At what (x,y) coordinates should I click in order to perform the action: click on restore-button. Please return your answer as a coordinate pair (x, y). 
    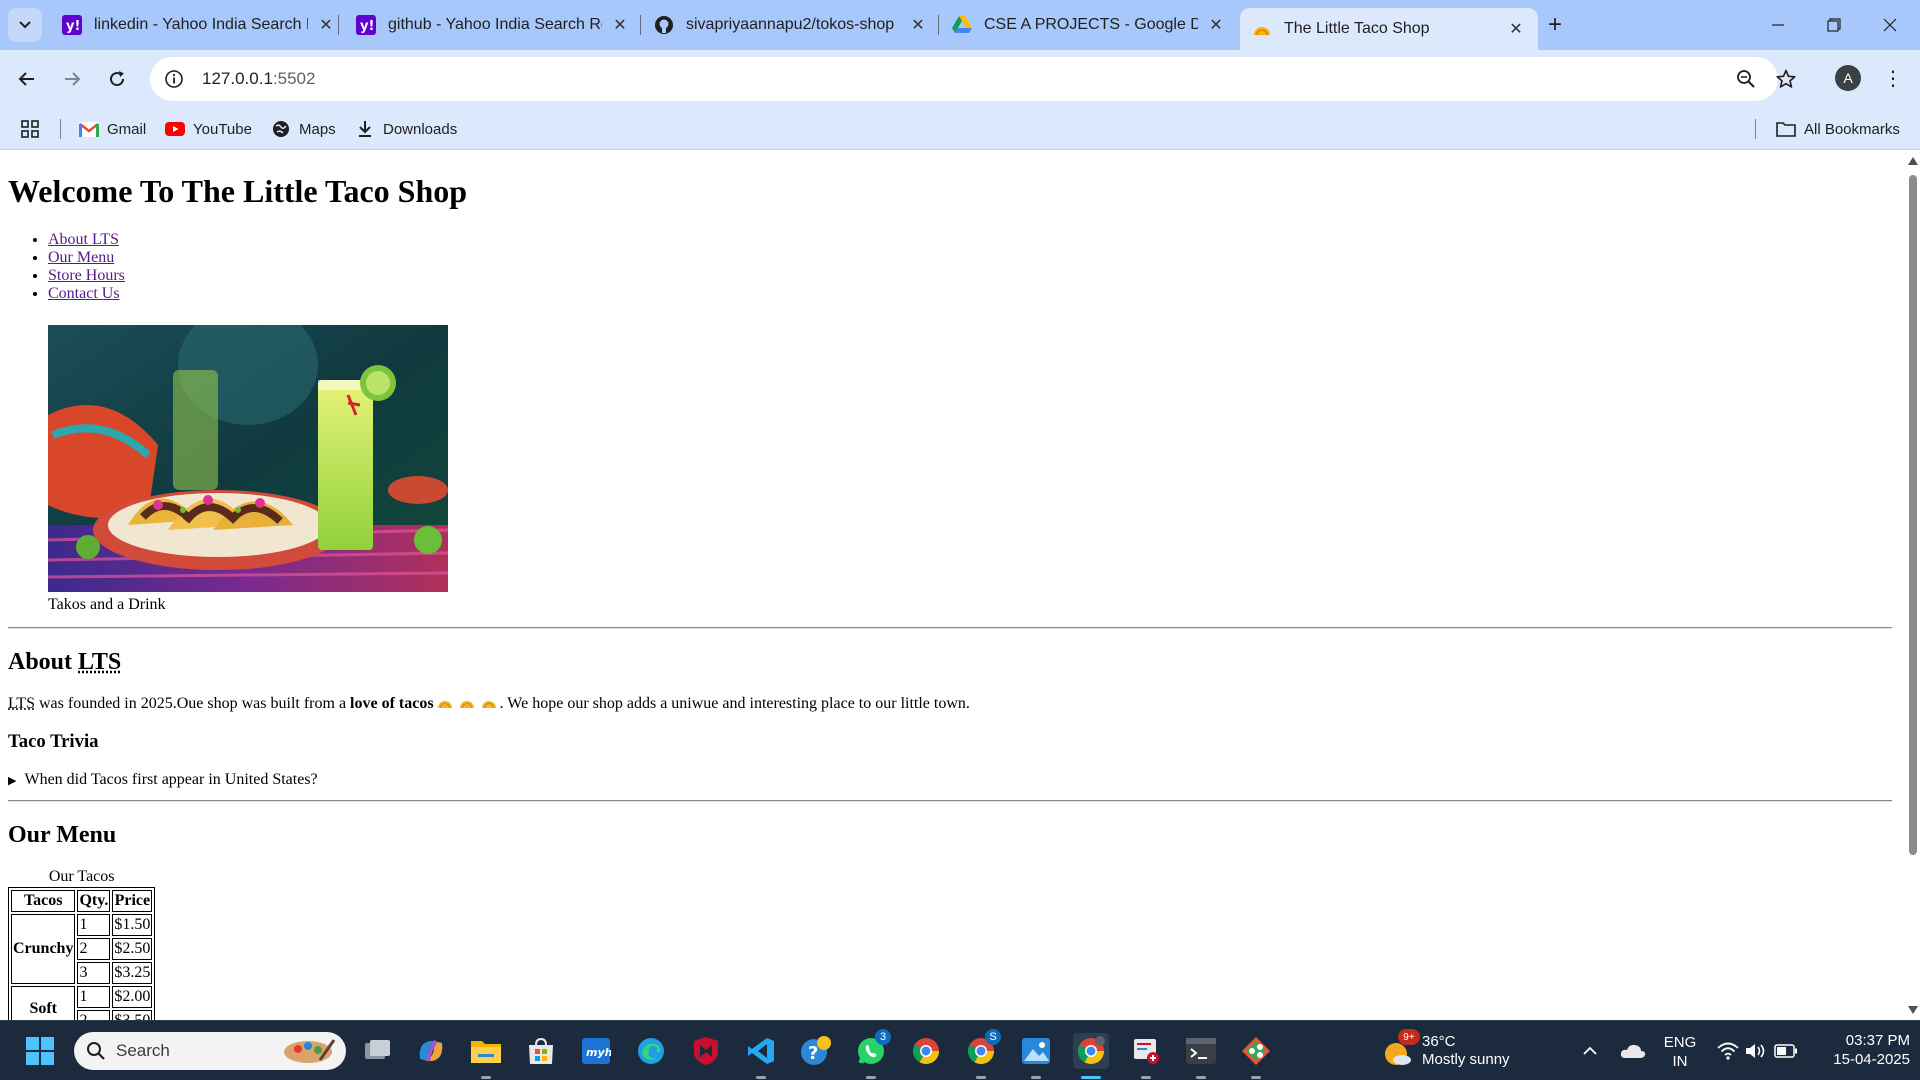
    Looking at the image, I should click on (1834, 25).